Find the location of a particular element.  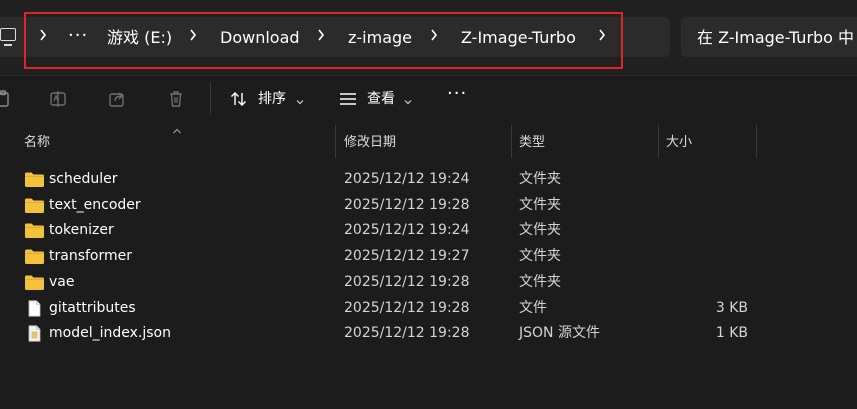

paste-icon is located at coordinates (7, 99).